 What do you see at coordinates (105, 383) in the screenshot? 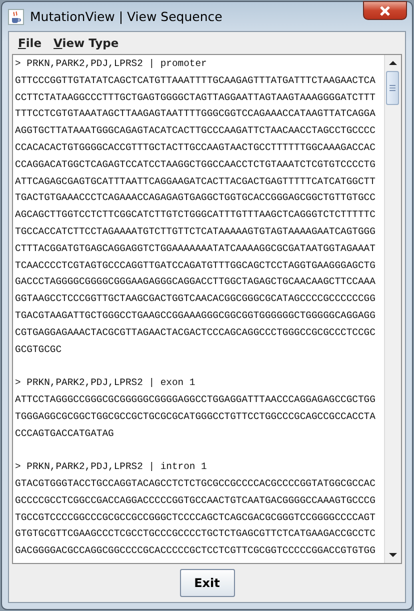
I see `sequence-header: > PRKN,PARK2,PDJ,LPRS2 | exon 1` at bounding box center [105, 383].